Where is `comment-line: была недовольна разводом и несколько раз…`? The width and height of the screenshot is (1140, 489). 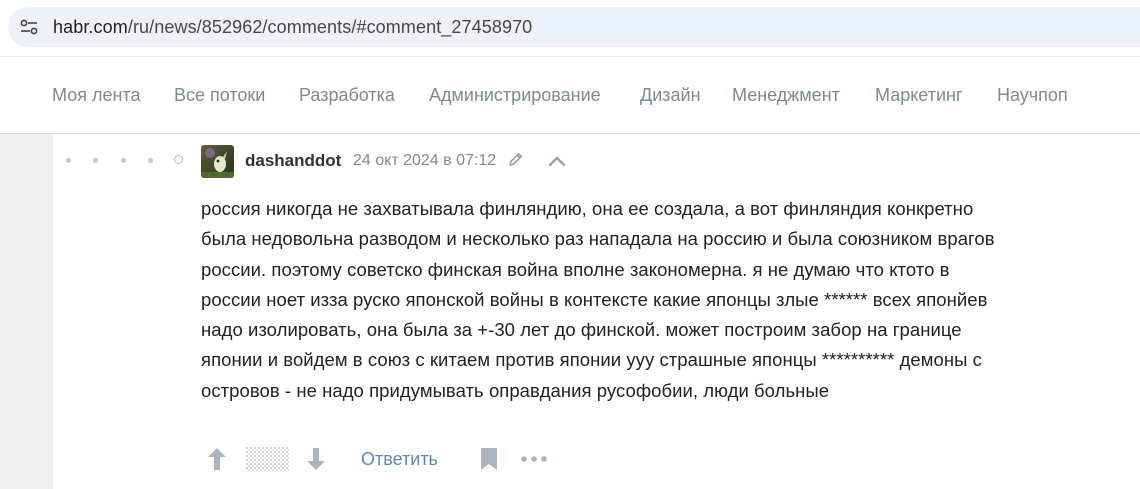
comment-line: была недовольна разводом и несколько раз… is located at coordinates (598, 239).